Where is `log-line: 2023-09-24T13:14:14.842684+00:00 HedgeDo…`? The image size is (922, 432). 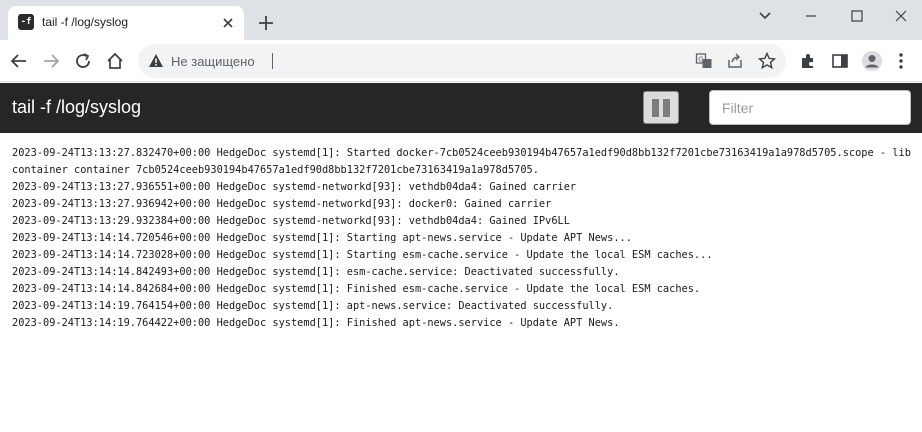
log-line: 2023-09-24T13:14:14.842684+00:00 HedgeDo… is located at coordinates (356, 289).